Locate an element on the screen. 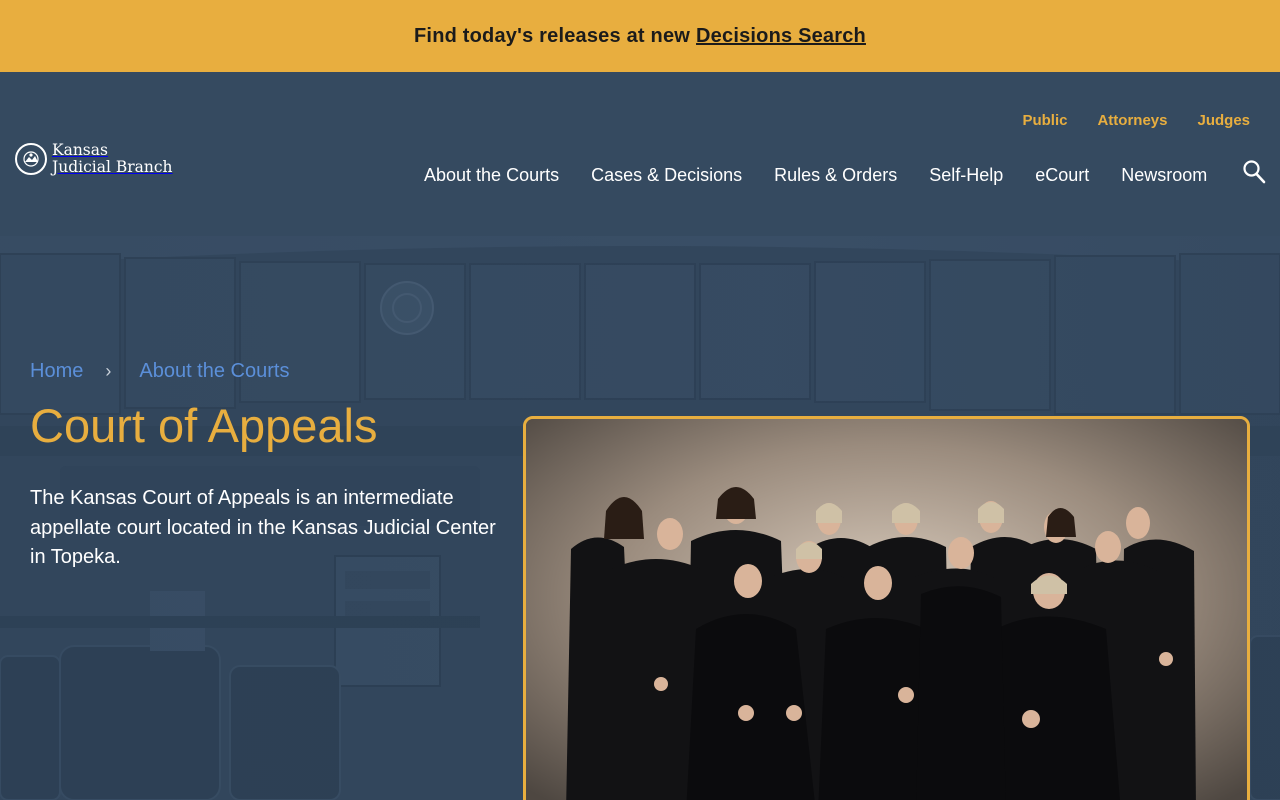 Image resolution: width=1280 pixels, height=800 pixels. breadcrumb: Home › About the Courts is located at coordinates (159, 371).